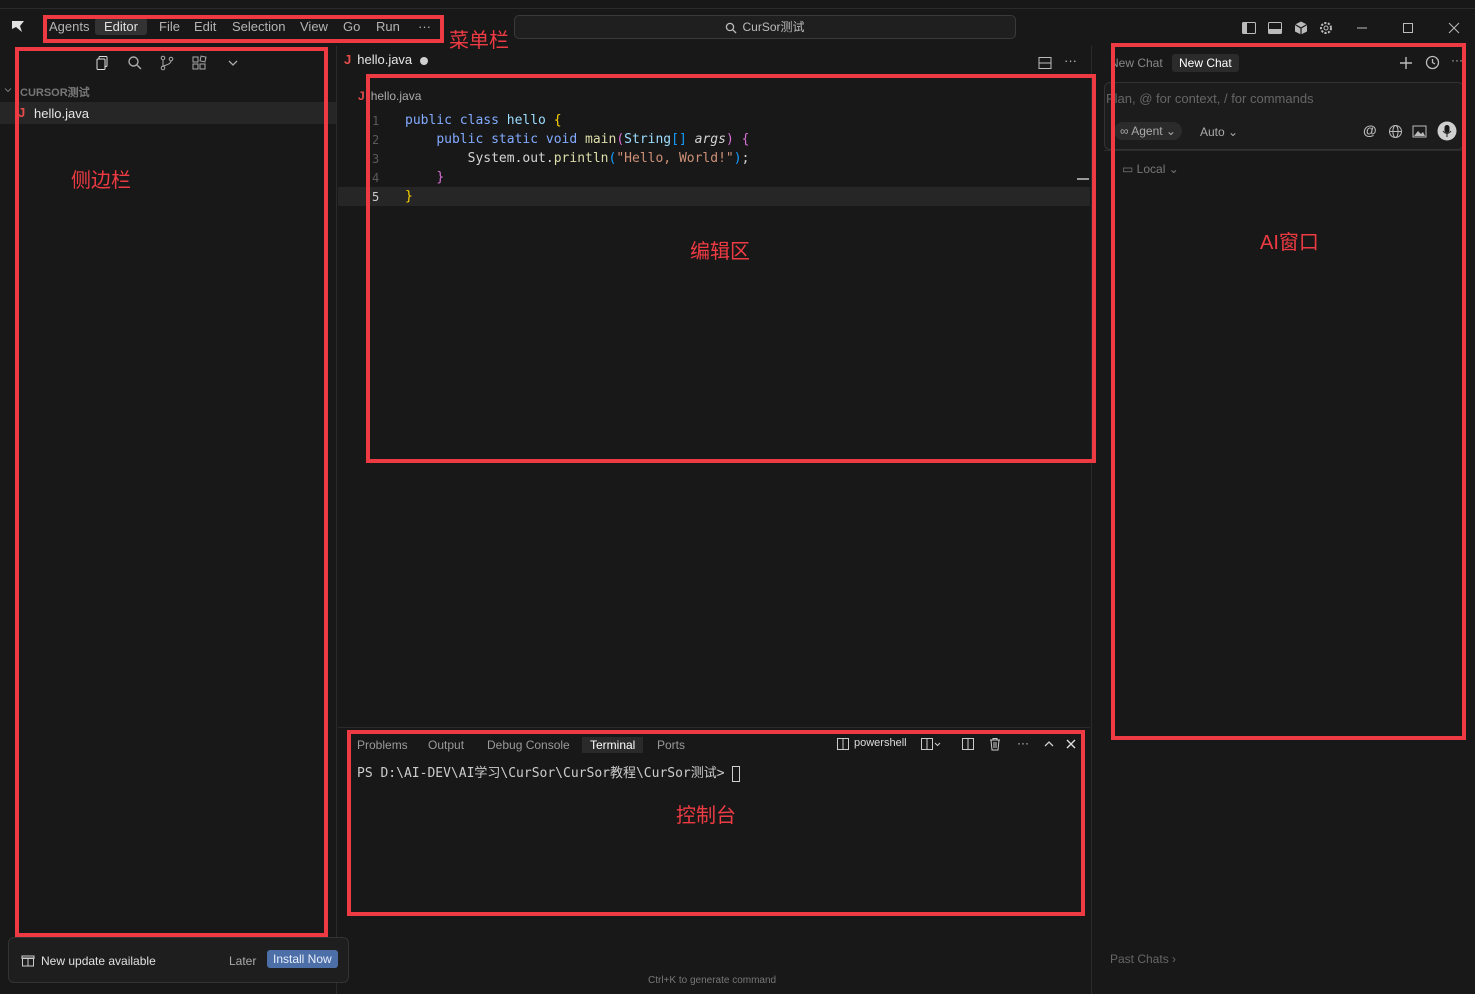 This screenshot has width=1475, height=994. I want to click on close-window-icon, so click(1454, 28).